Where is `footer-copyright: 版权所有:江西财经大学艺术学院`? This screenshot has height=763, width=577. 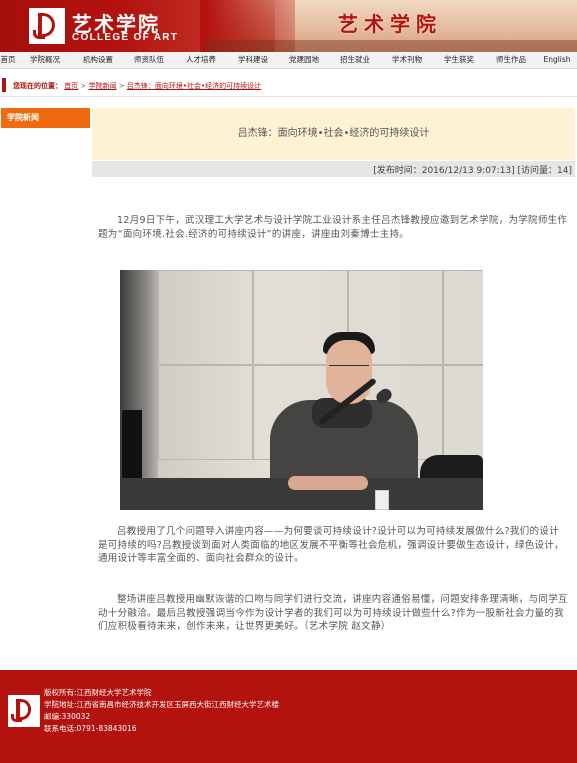 footer-copyright: 版权所有:江西财经大学艺术学院 is located at coordinates (98, 692).